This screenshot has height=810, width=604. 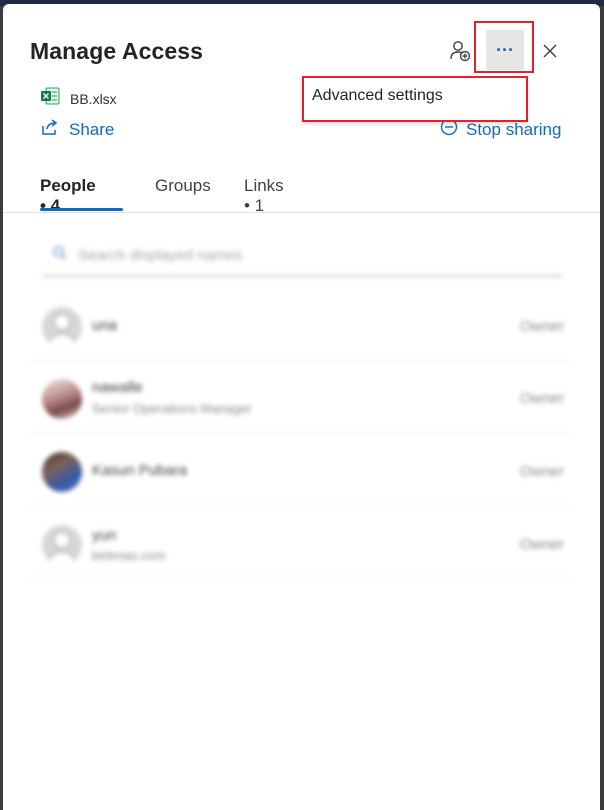 What do you see at coordinates (377, 96) in the screenshot?
I see `menu-item-advanced-settings: Advanced settings` at bounding box center [377, 96].